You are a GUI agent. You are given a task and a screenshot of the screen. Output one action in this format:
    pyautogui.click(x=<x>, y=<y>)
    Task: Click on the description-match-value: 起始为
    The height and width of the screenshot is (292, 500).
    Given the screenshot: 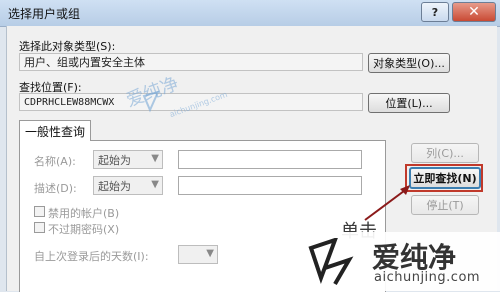 What is the action you would take?
    pyautogui.click(x=114, y=186)
    